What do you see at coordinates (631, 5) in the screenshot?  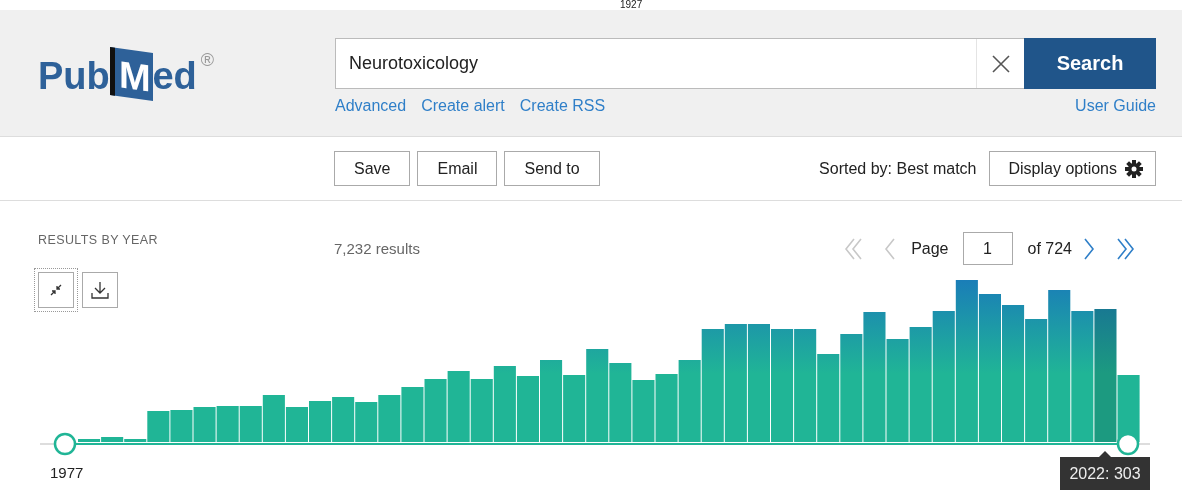 I see `axis-label: 1927` at bounding box center [631, 5].